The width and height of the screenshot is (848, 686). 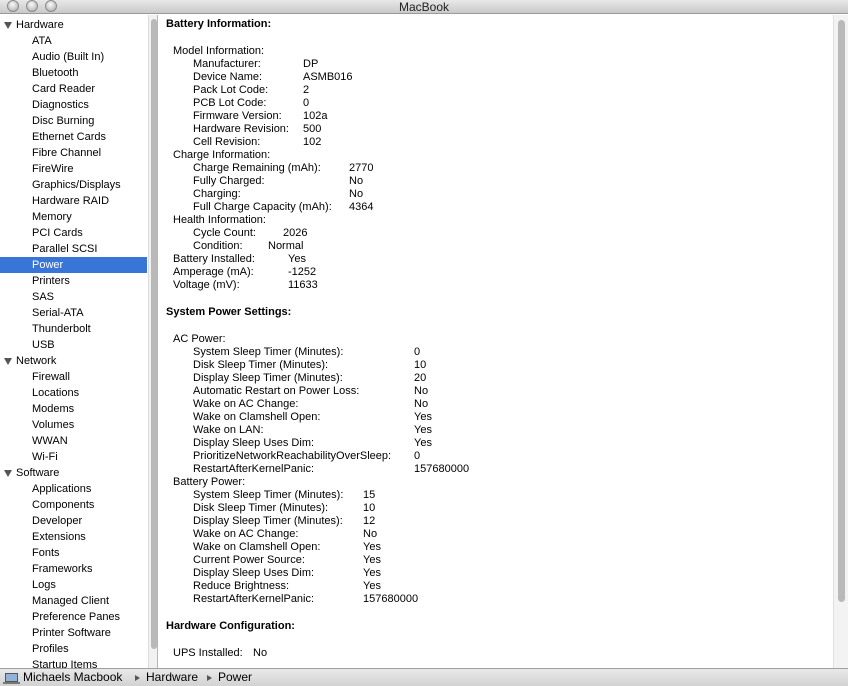 What do you see at coordinates (73, 569) in the screenshot?
I see `sidebar-item-frameworks: Frameworks` at bounding box center [73, 569].